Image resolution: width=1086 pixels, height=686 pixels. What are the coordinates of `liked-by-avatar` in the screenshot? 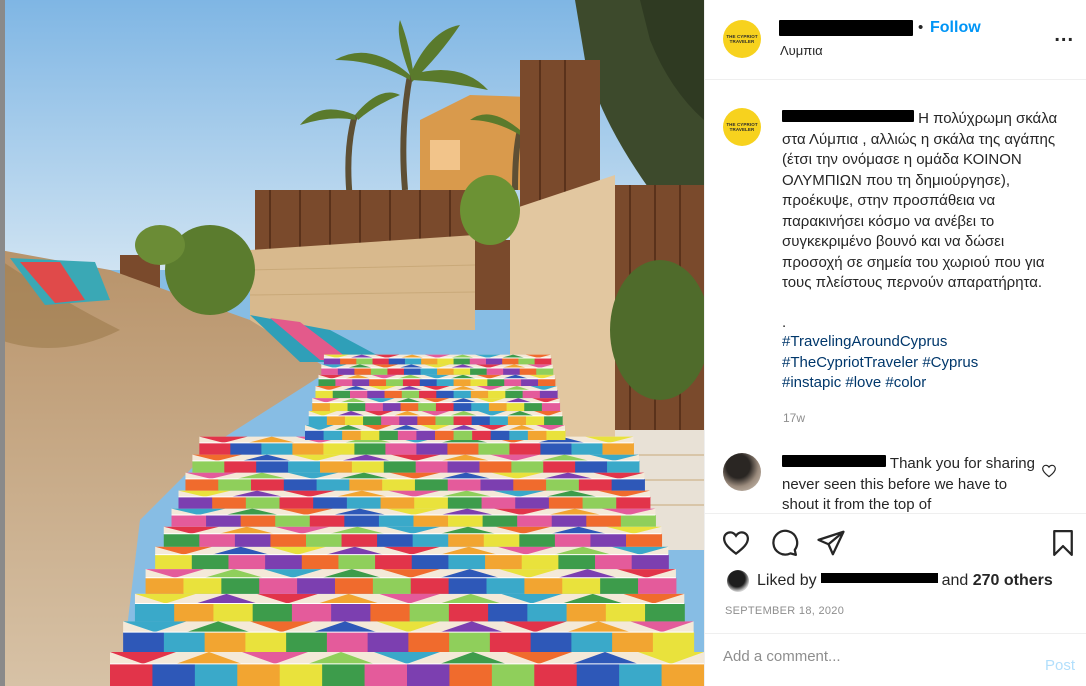 It's located at (738, 581).